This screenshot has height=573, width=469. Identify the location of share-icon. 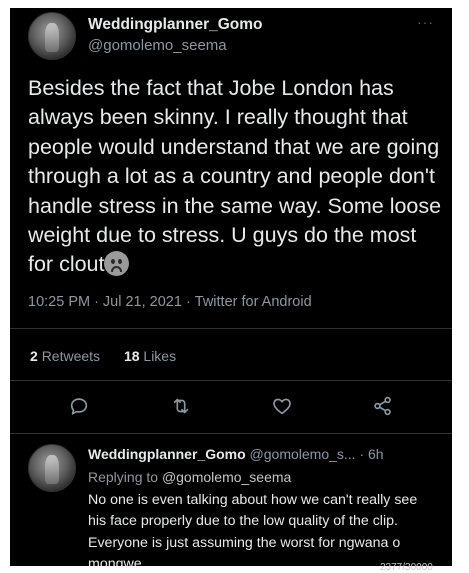
(383, 406).